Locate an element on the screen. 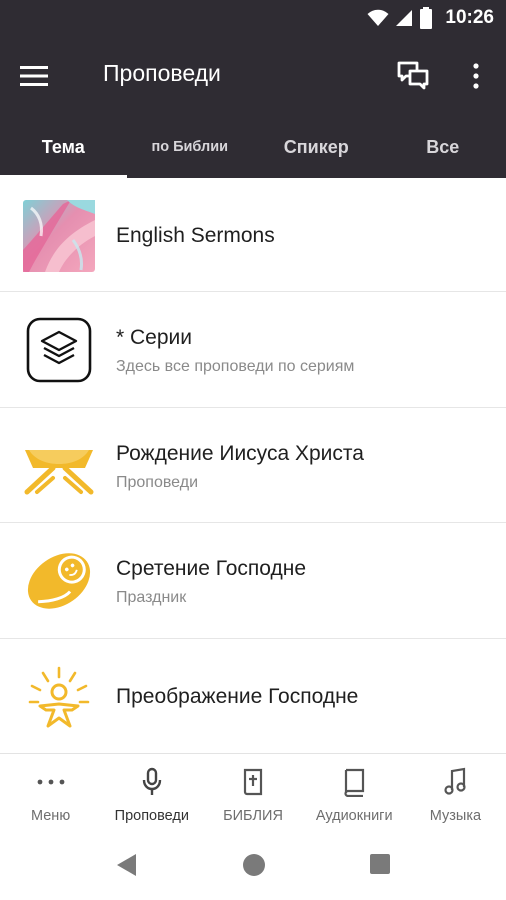 This screenshot has width=506, height=900. more-options-button is located at coordinates (476, 76).